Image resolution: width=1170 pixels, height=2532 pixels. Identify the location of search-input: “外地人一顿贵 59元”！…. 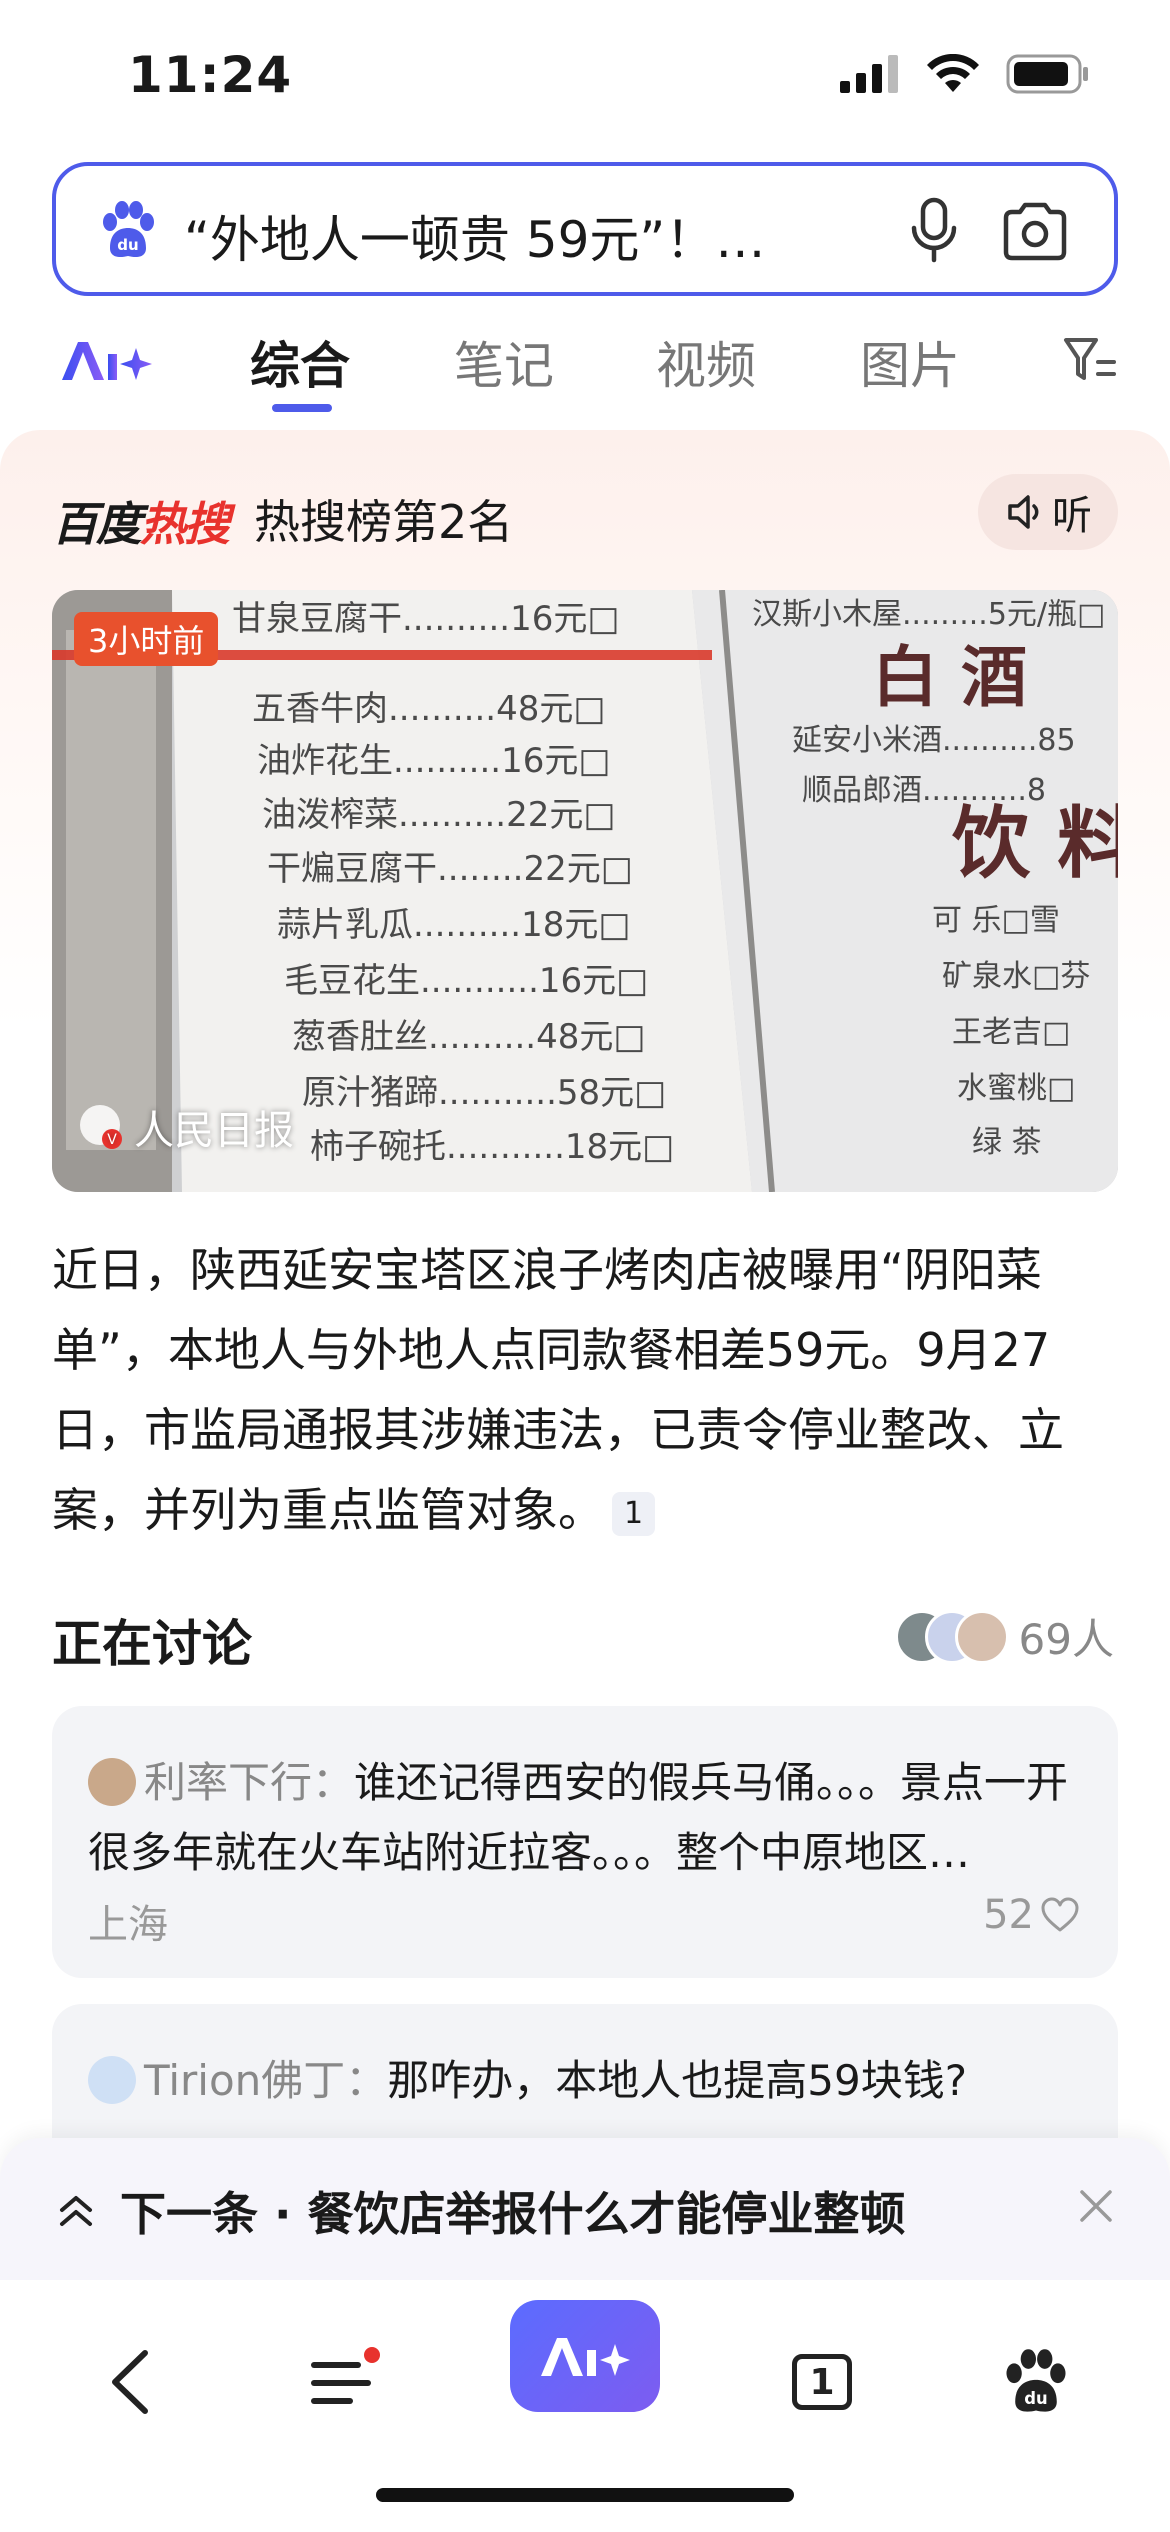
(534, 236).